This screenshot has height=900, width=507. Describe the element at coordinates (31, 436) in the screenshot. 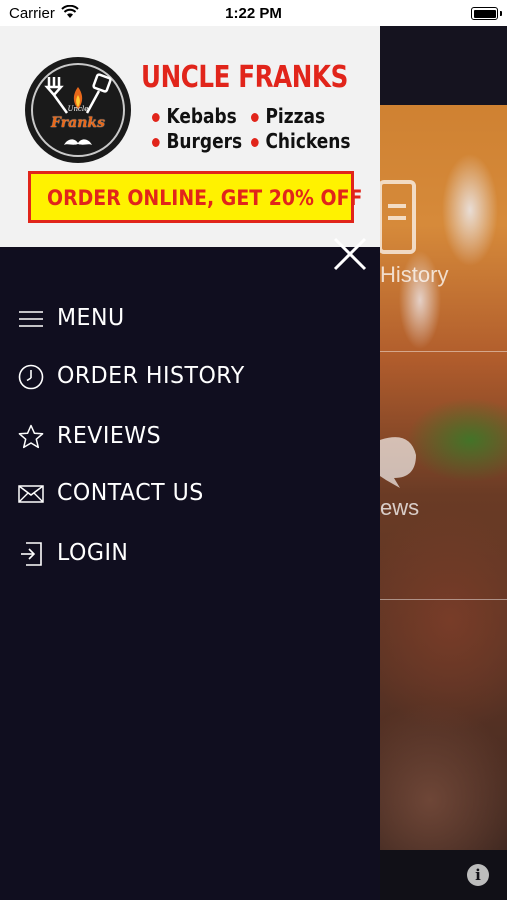

I see `star-icon` at that location.